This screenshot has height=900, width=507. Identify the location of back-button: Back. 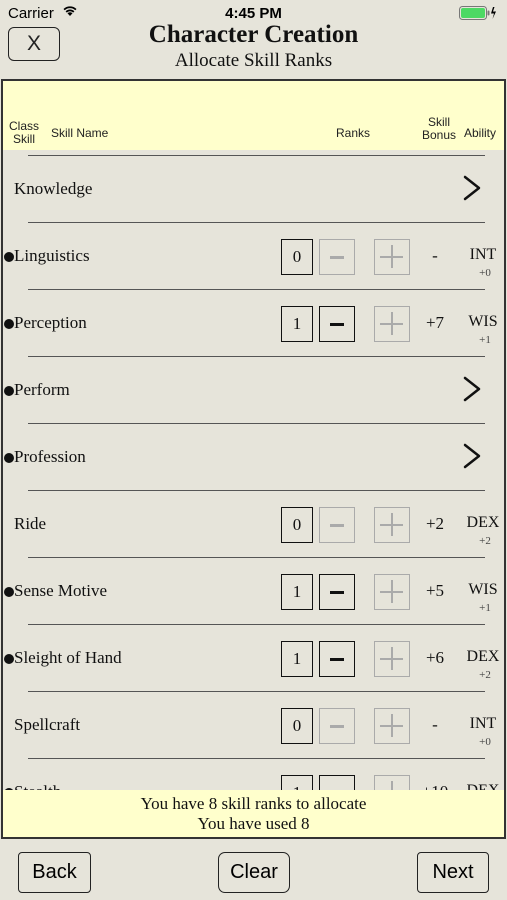
(54, 872).